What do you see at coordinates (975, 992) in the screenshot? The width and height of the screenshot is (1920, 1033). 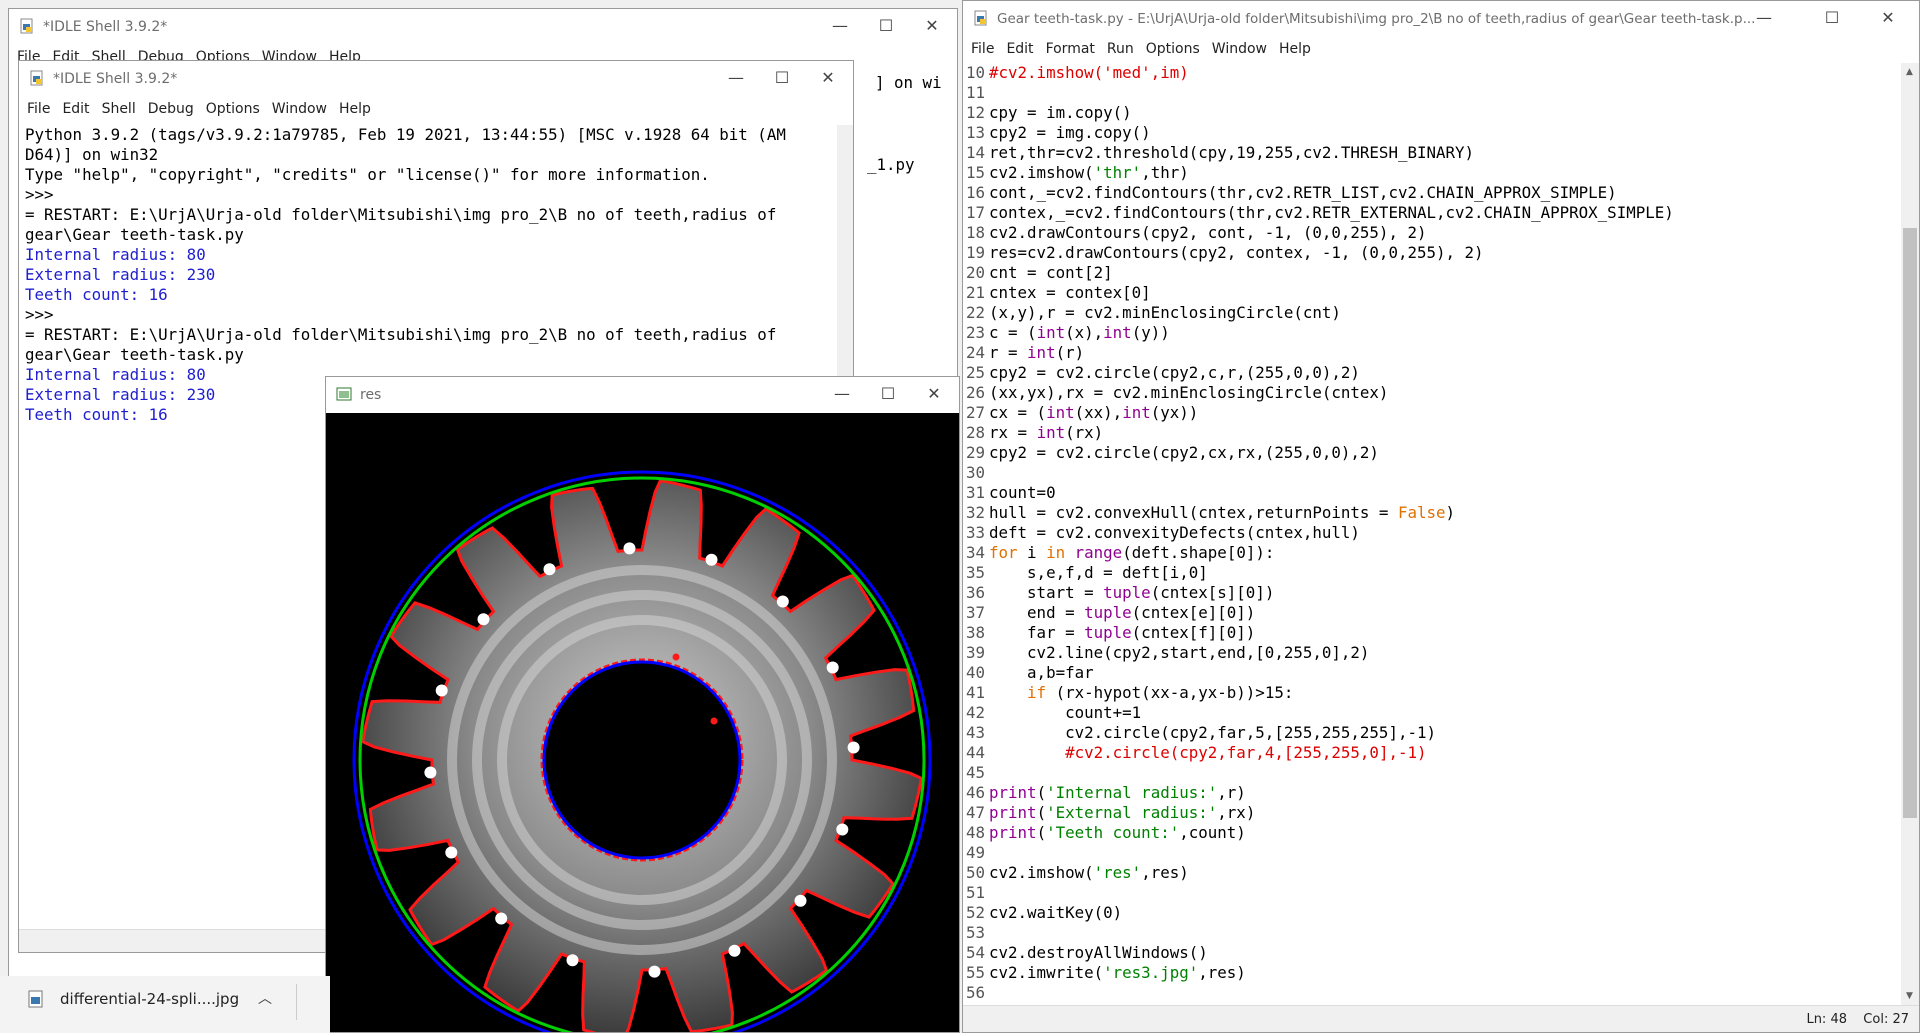 I see `line-number: 56` at bounding box center [975, 992].